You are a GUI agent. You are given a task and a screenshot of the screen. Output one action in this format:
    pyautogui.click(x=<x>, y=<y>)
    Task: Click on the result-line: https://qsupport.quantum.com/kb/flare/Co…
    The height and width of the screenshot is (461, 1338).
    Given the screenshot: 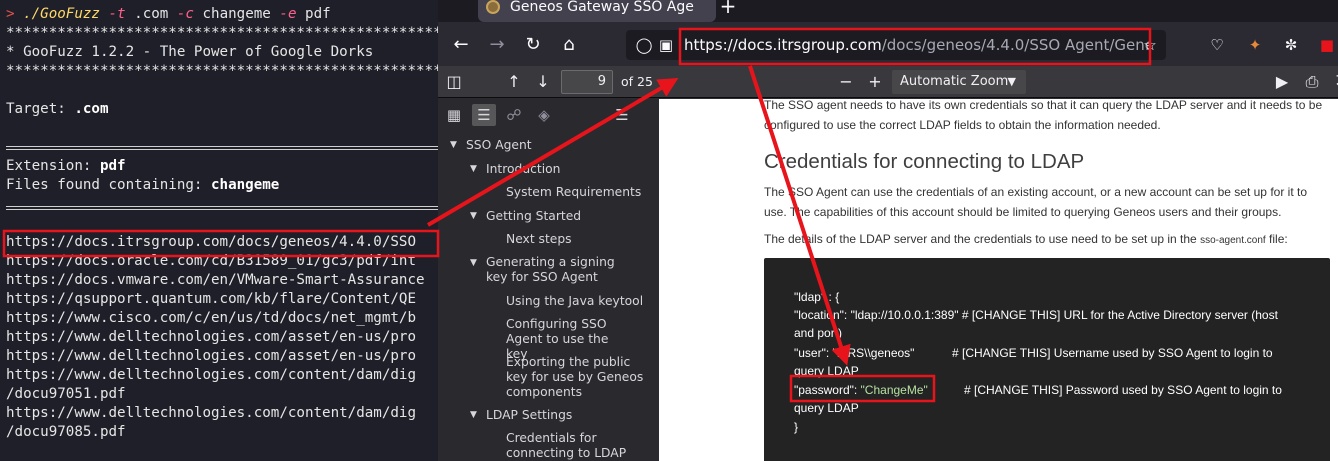 What is the action you would take?
    pyautogui.click(x=211, y=299)
    